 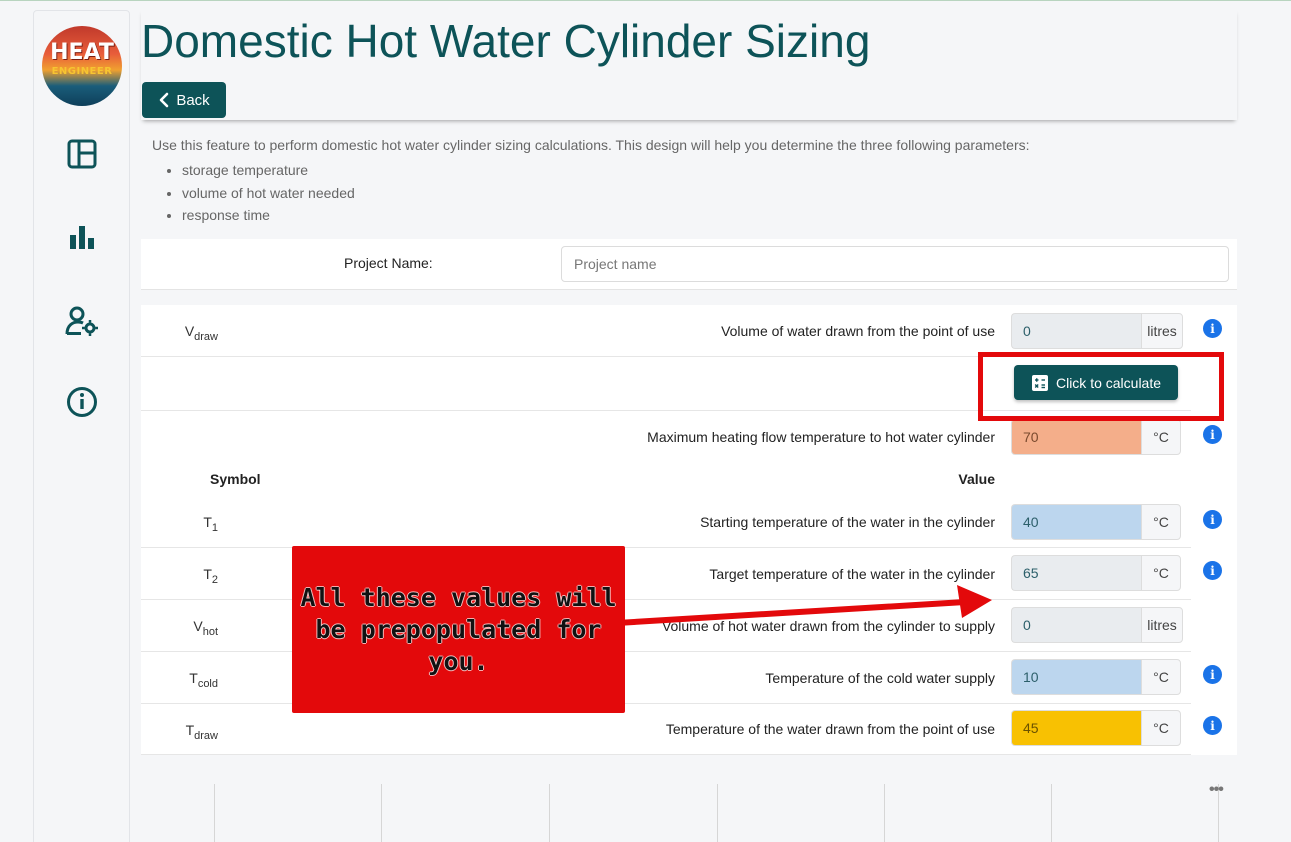 What do you see at coordinates (1162, 625) in the screenshot?
I see `vhot-unit: litres` at bounding box center [1162, 625].